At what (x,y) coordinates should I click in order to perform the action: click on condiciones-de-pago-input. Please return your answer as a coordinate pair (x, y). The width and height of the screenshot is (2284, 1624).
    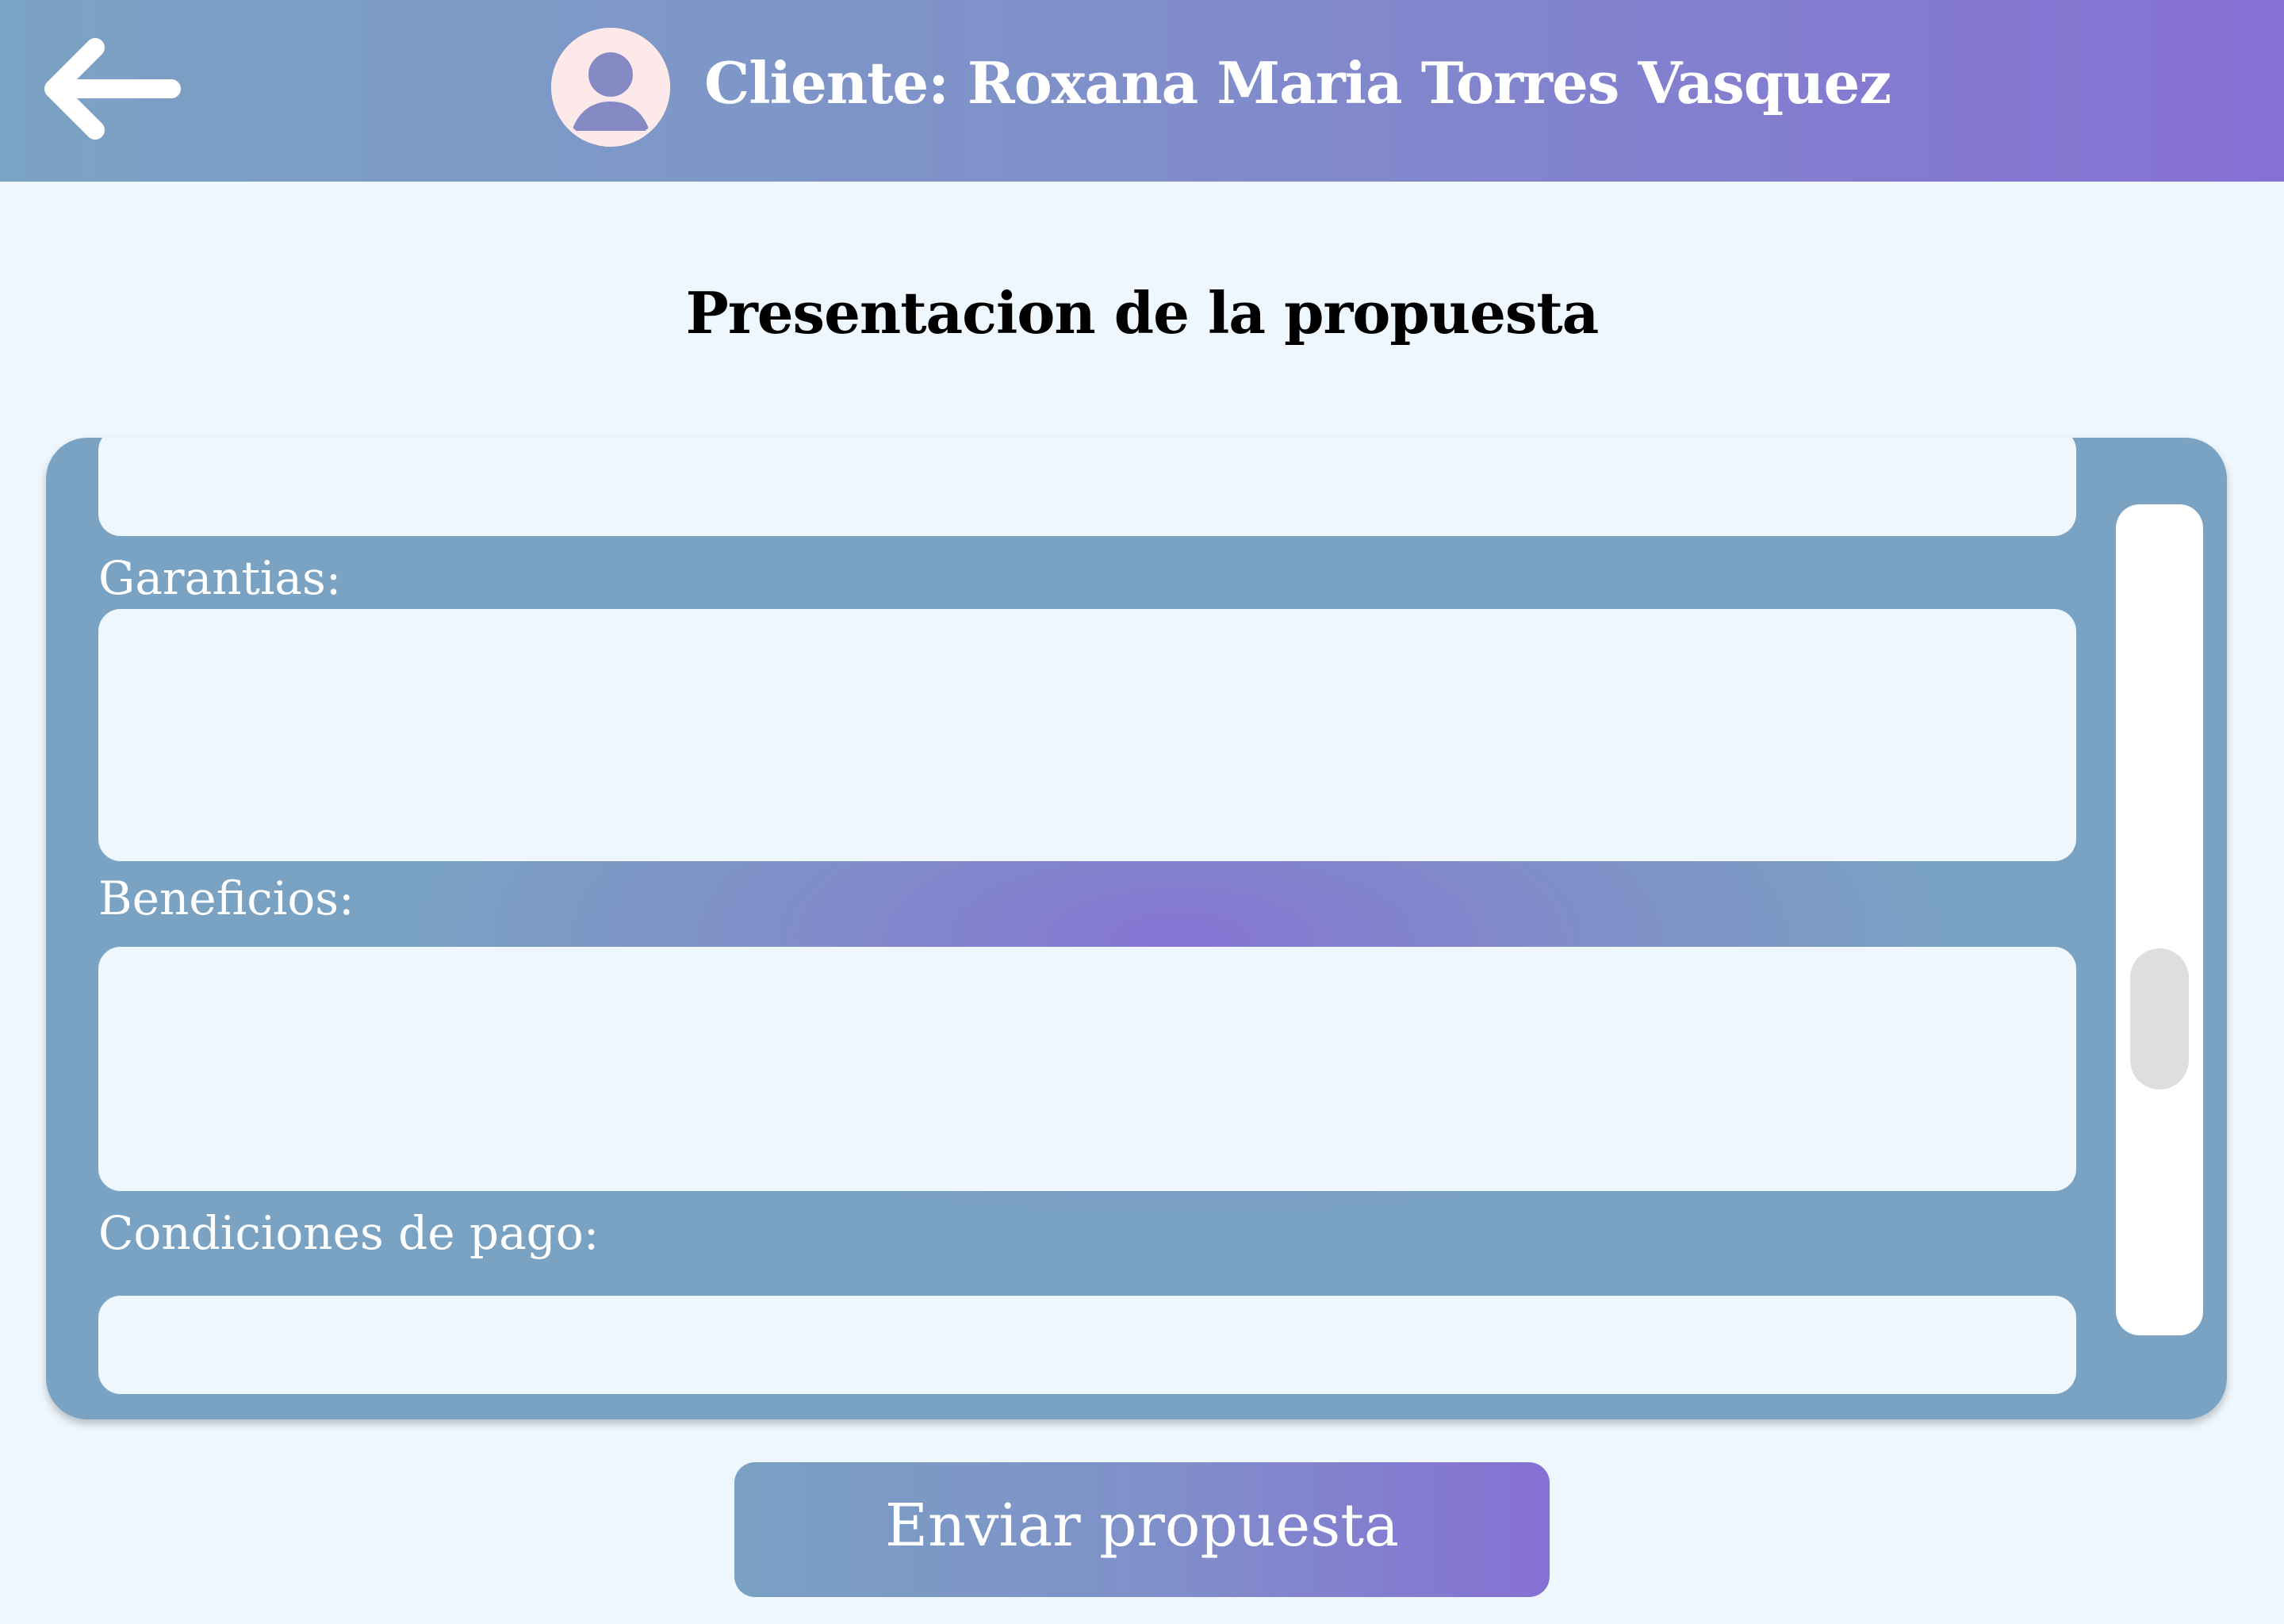
    Looking at the image, I should click on (1087, 1345).